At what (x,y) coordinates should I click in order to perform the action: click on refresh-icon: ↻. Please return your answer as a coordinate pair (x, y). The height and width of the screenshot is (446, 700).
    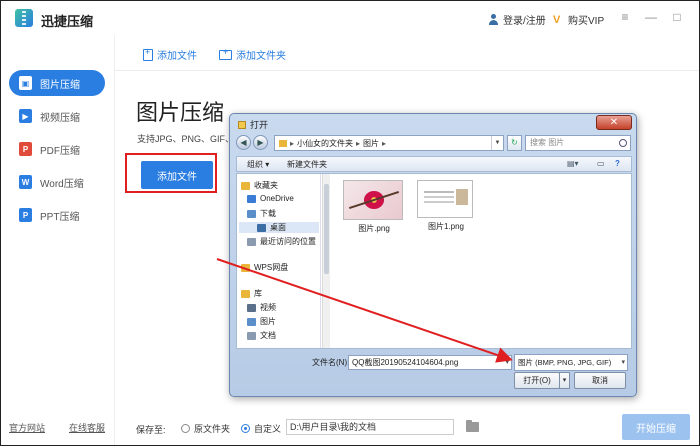
    Looking at the image, I should click on (514, 143).